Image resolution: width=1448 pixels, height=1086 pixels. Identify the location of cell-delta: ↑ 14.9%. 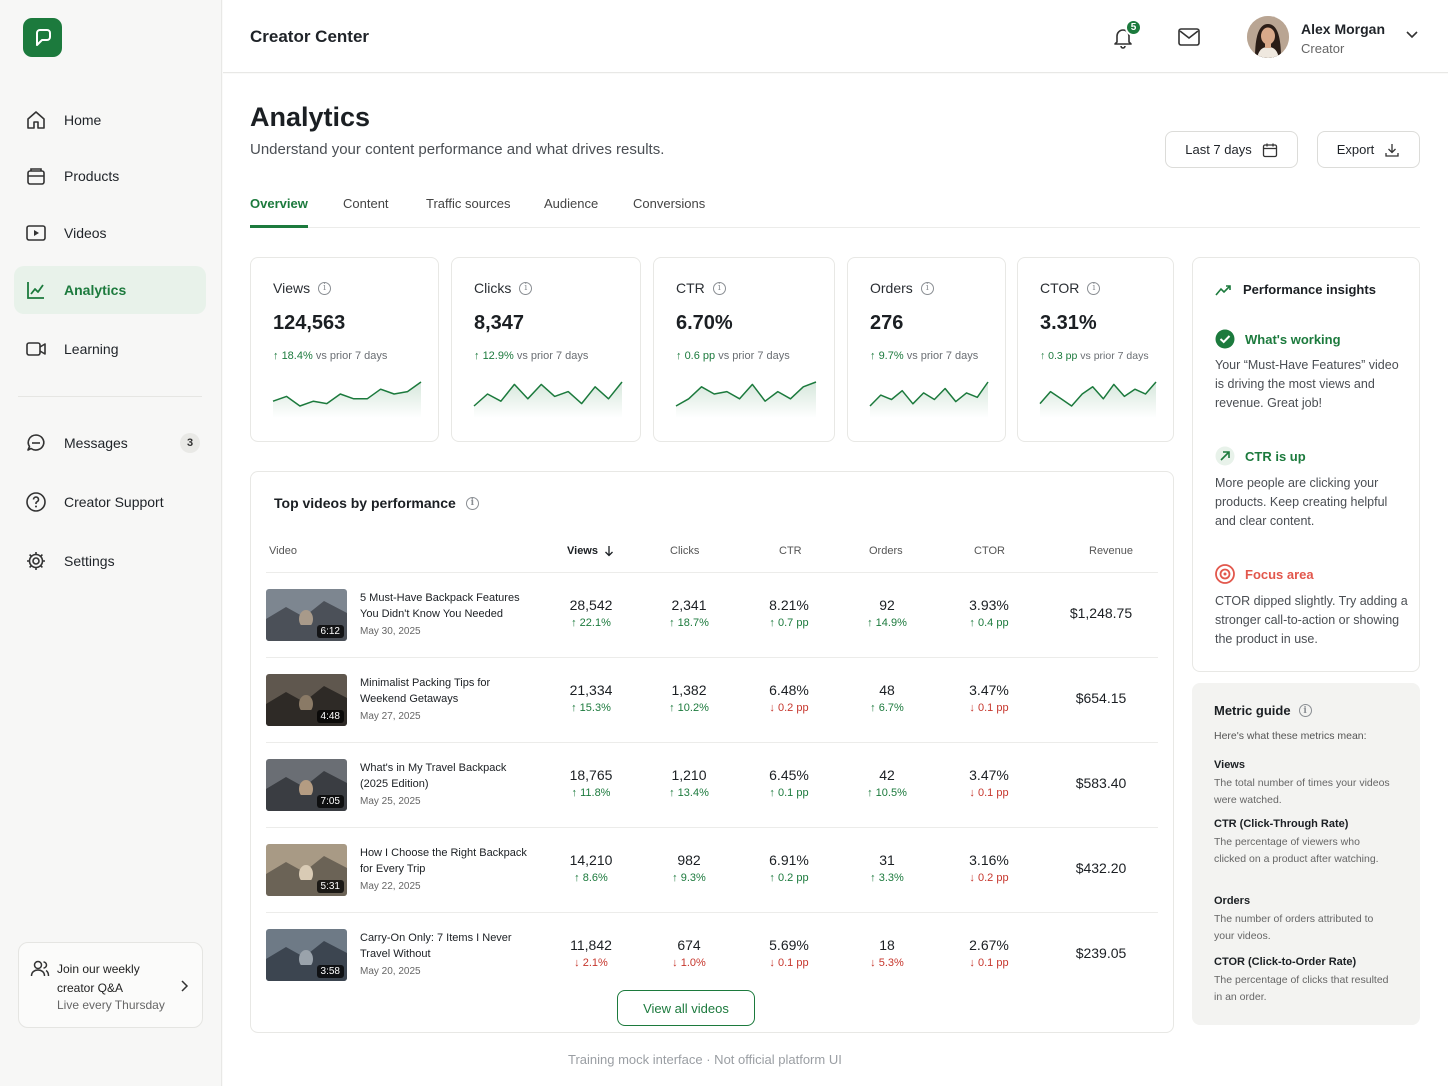
(887, 623).